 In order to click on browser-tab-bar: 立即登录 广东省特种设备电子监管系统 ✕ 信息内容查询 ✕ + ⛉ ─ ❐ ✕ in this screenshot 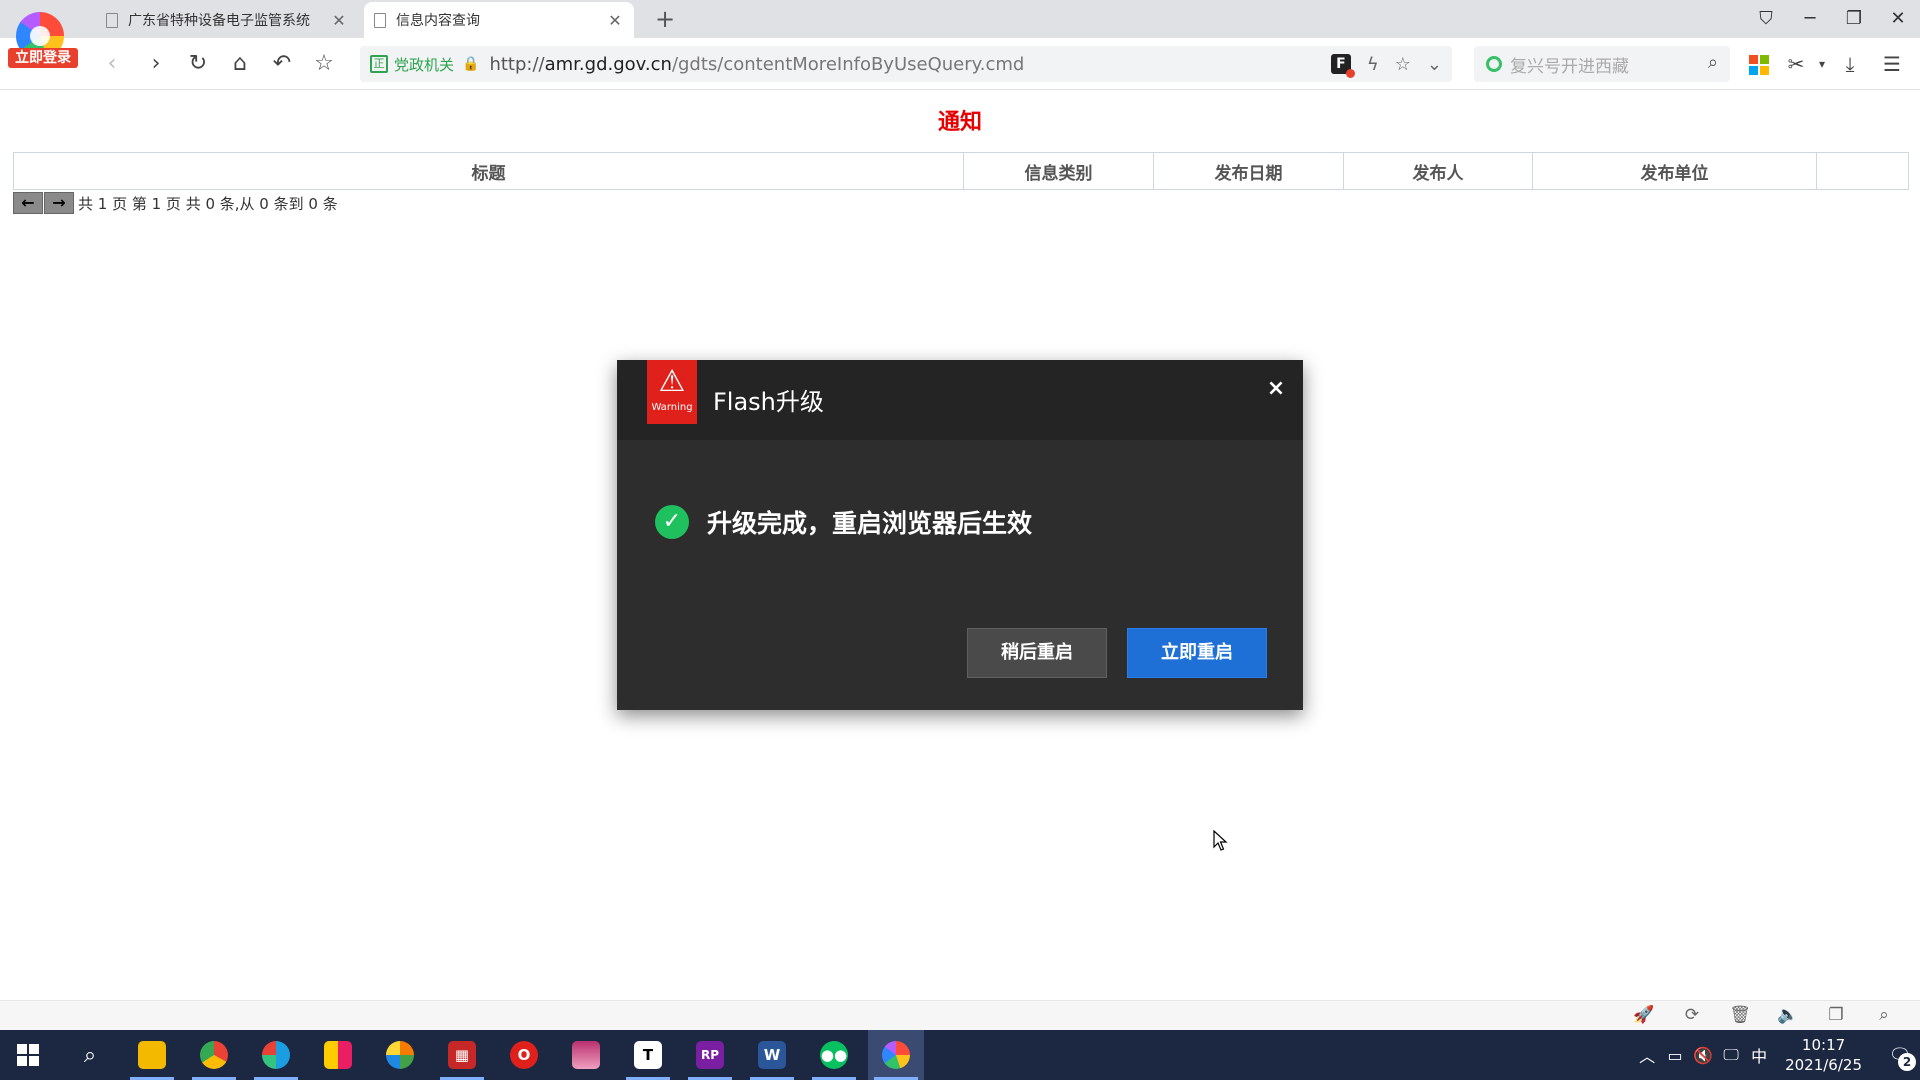, I will do `click(960, 34)`.